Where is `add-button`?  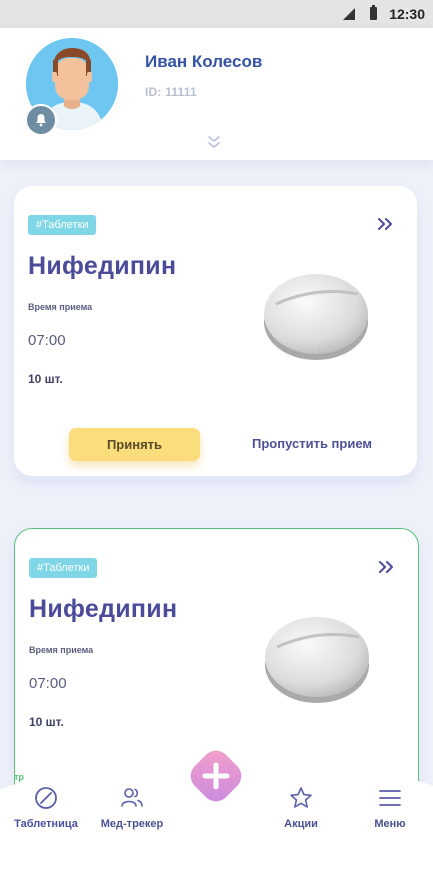
add-button is located at coordinates (216, 776).